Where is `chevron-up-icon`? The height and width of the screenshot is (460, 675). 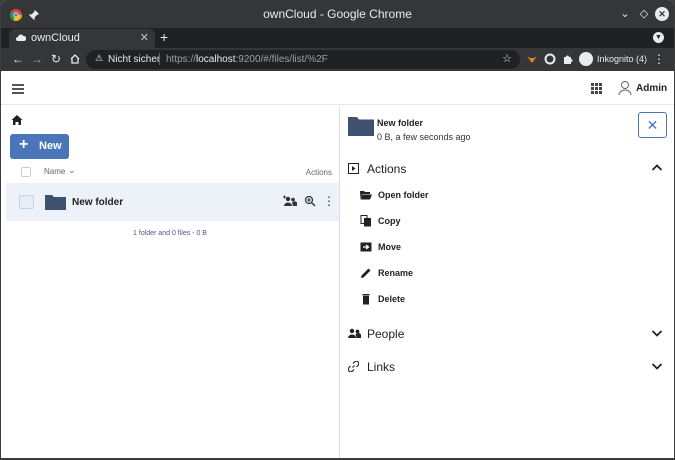
chevron-up-icon is located at coordinates (657, 168).